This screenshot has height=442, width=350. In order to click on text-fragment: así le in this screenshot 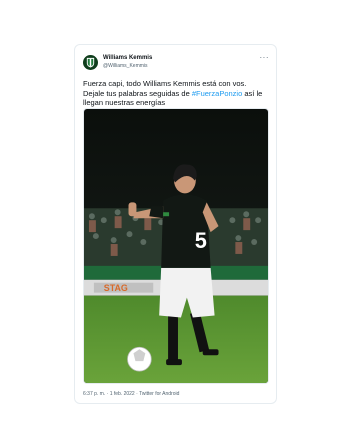, I will do `click(252, 93)`.